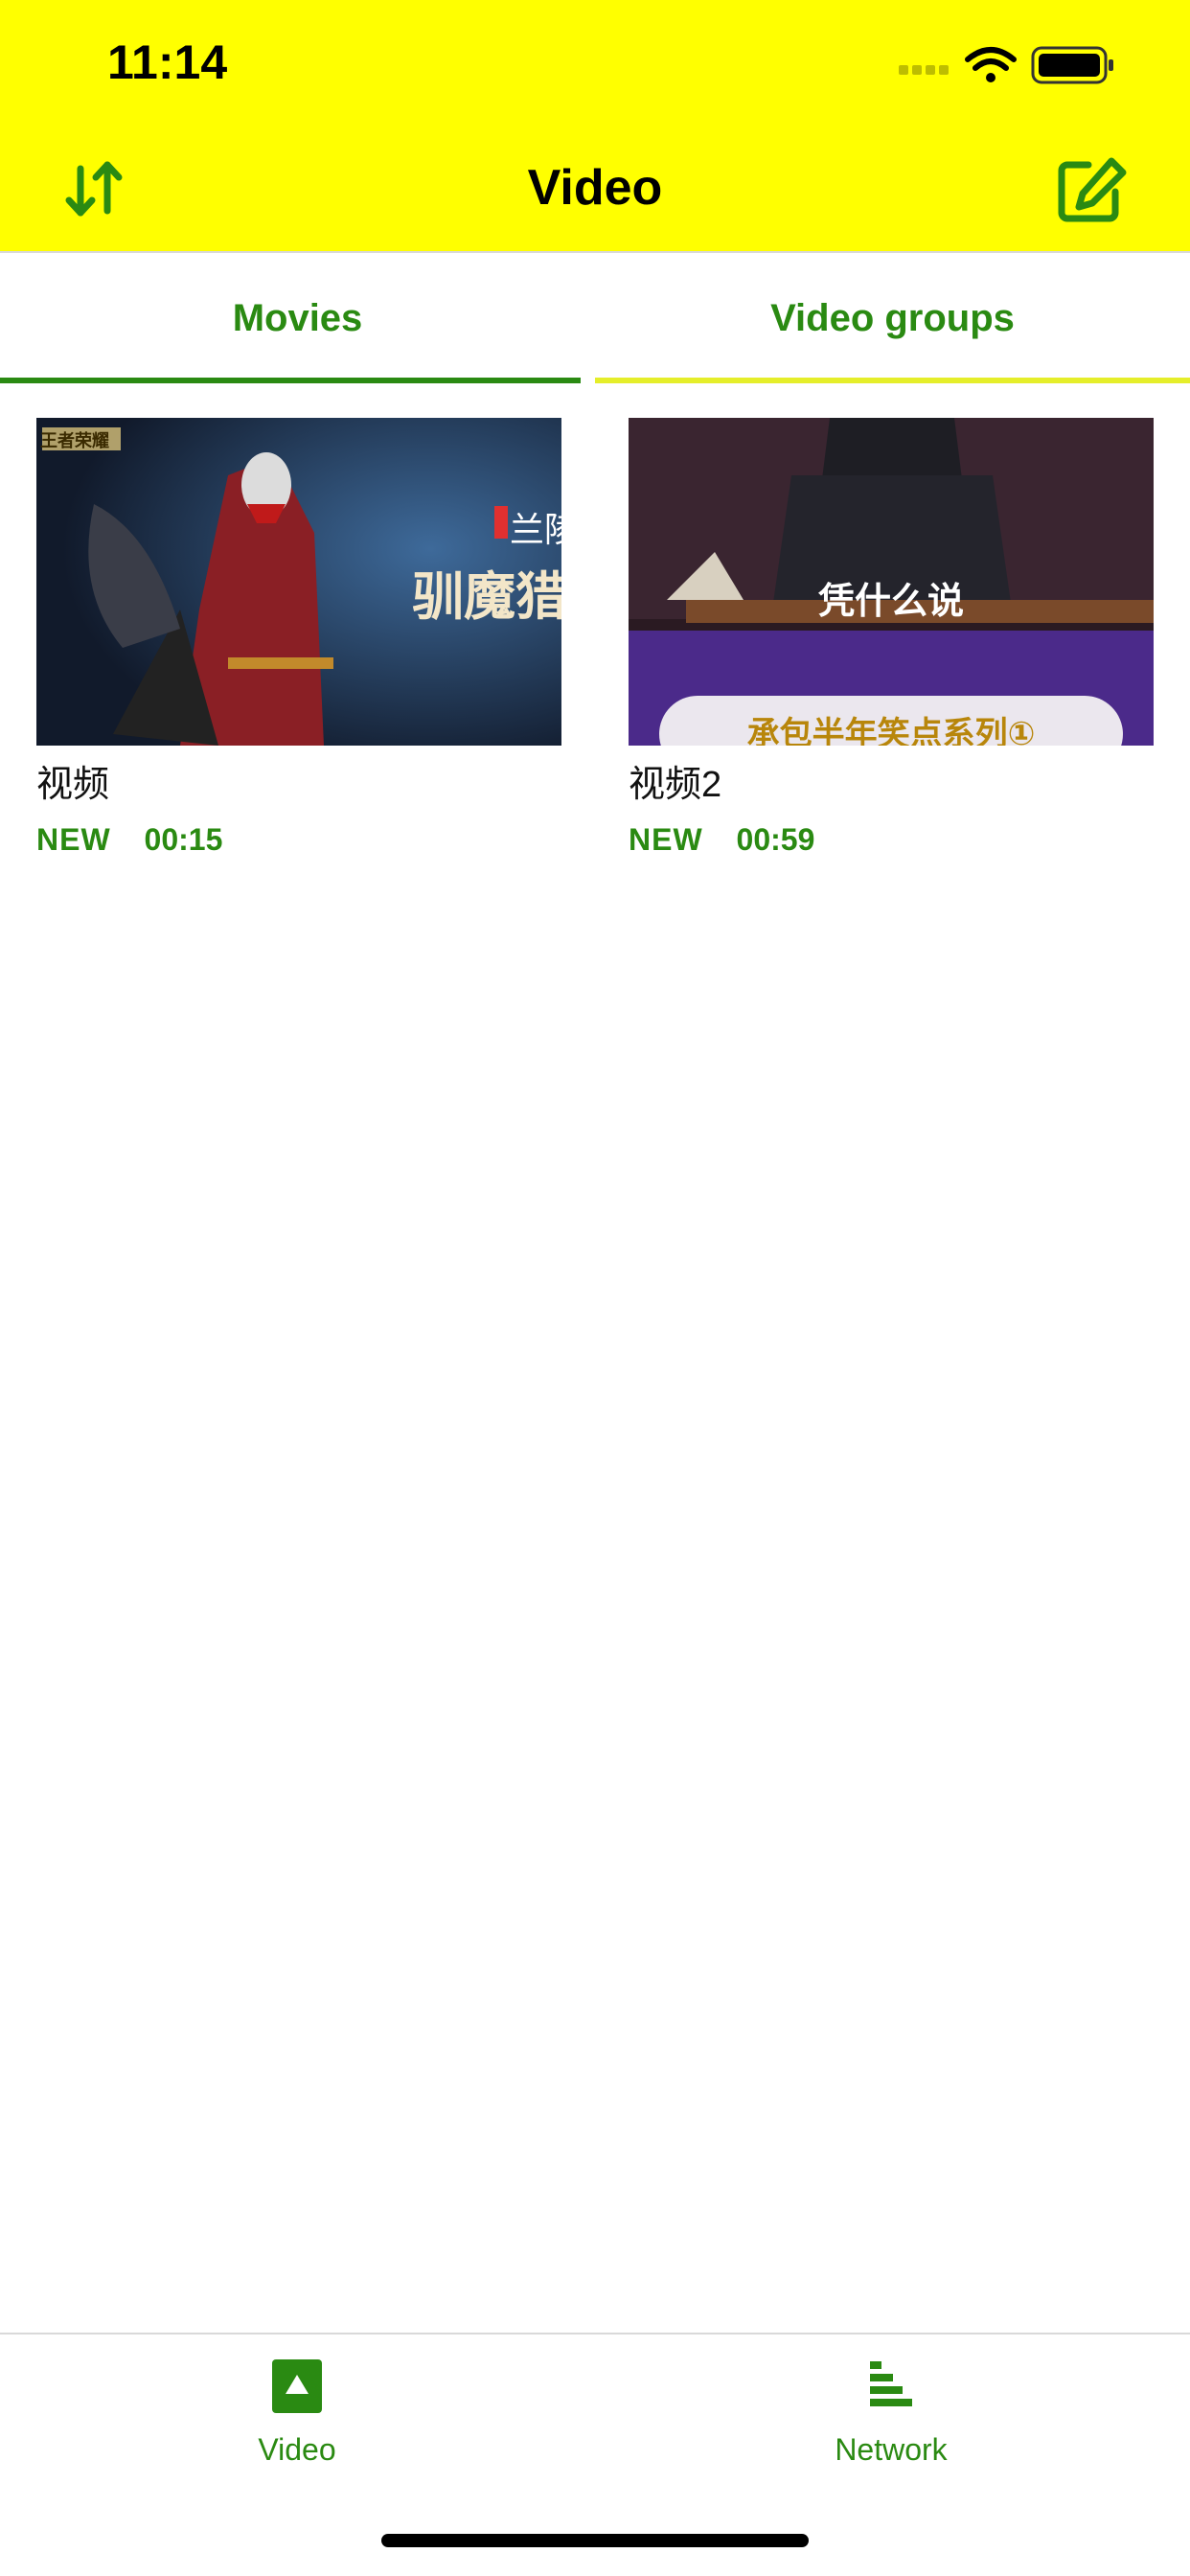  Describe the element at coordinates (74, 440) in the screenshot. I see `thumbnail-logo-text: 王者荣耀` at that location.